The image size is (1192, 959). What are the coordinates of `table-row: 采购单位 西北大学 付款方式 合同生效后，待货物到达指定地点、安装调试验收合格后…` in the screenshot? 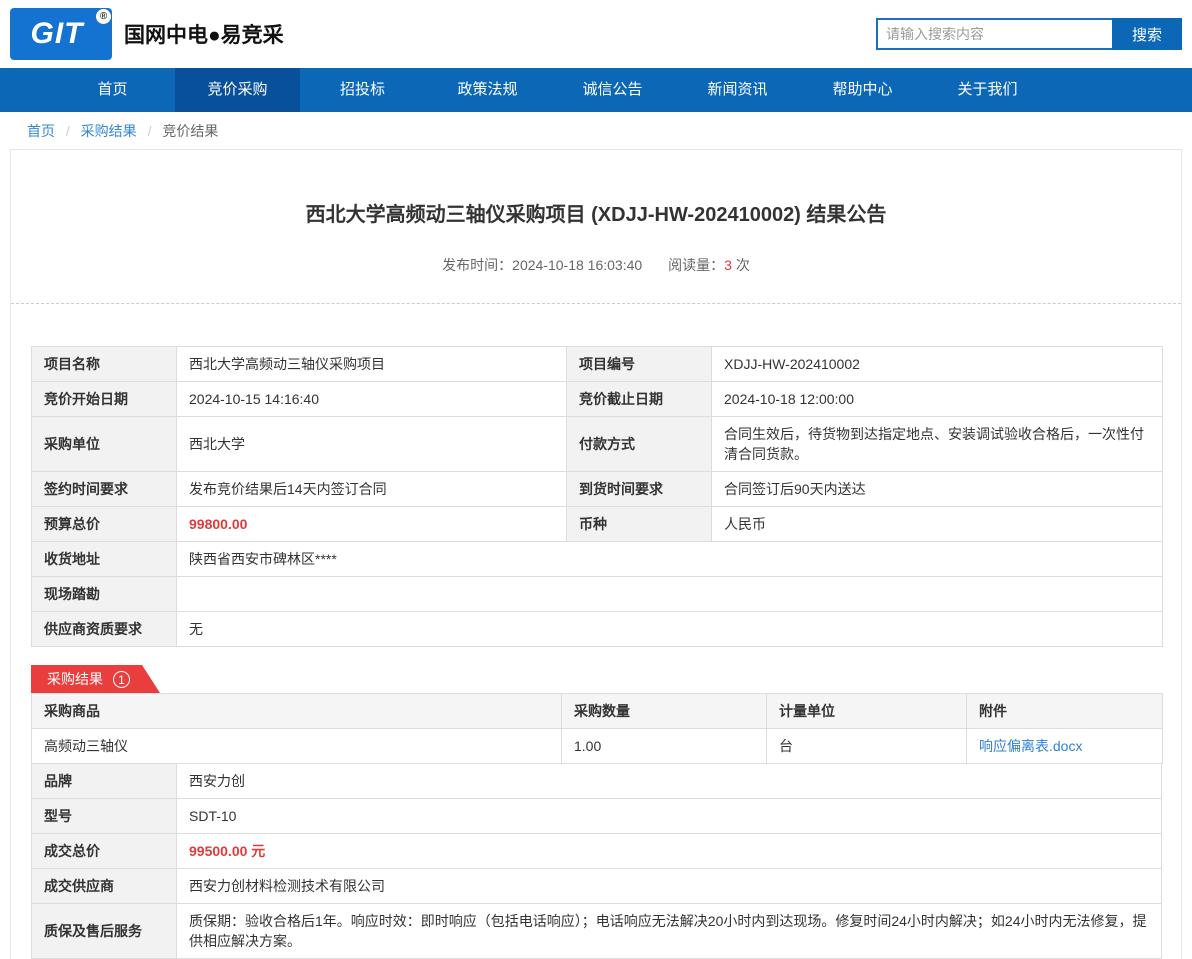 It's located at (597, 444).